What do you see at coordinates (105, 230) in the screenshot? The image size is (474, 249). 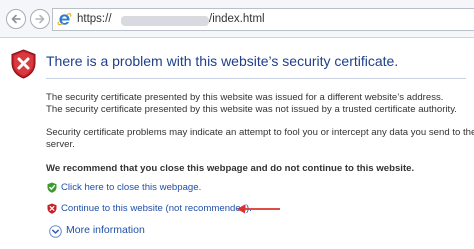 I see `more-information-link: More information` at bounding box center [105, 230].